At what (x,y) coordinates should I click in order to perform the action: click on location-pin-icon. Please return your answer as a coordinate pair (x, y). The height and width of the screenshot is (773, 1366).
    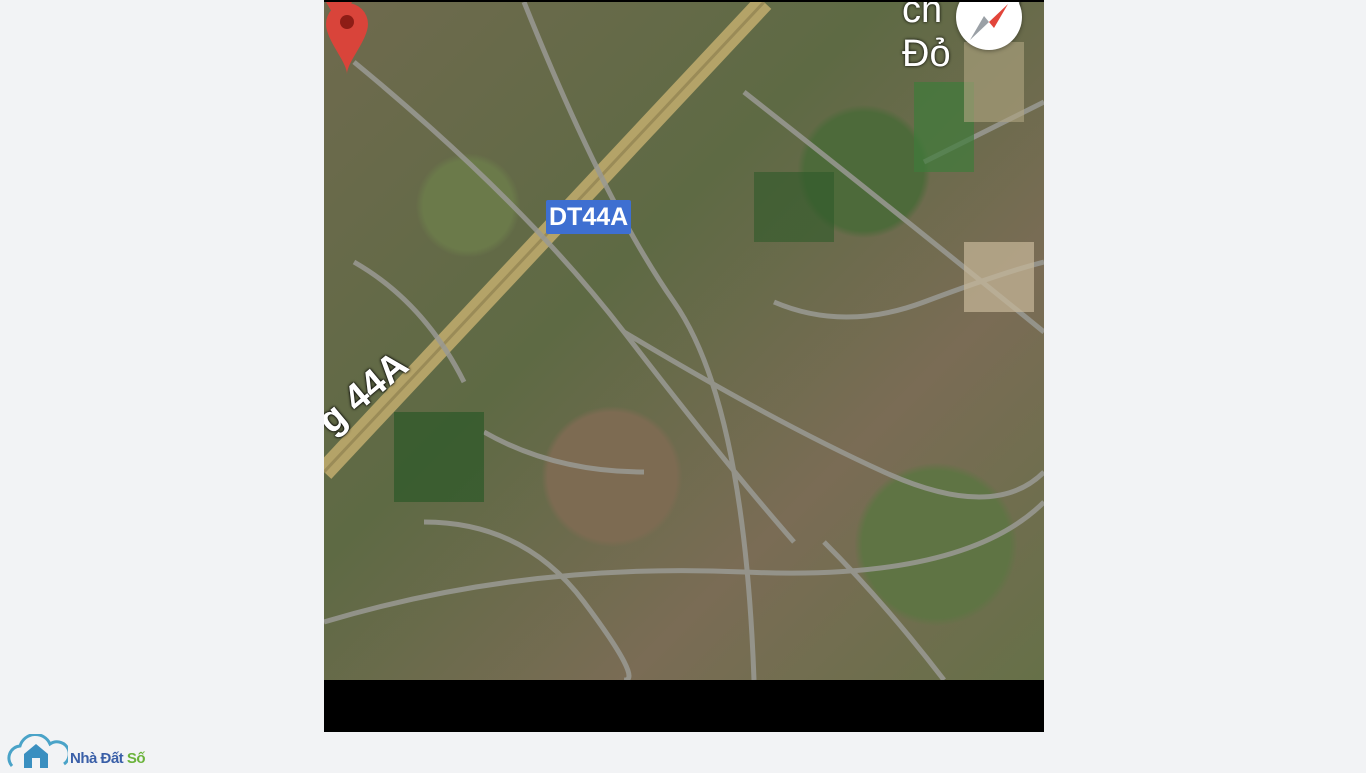
    Looking at the image, I should click on (347, 38).